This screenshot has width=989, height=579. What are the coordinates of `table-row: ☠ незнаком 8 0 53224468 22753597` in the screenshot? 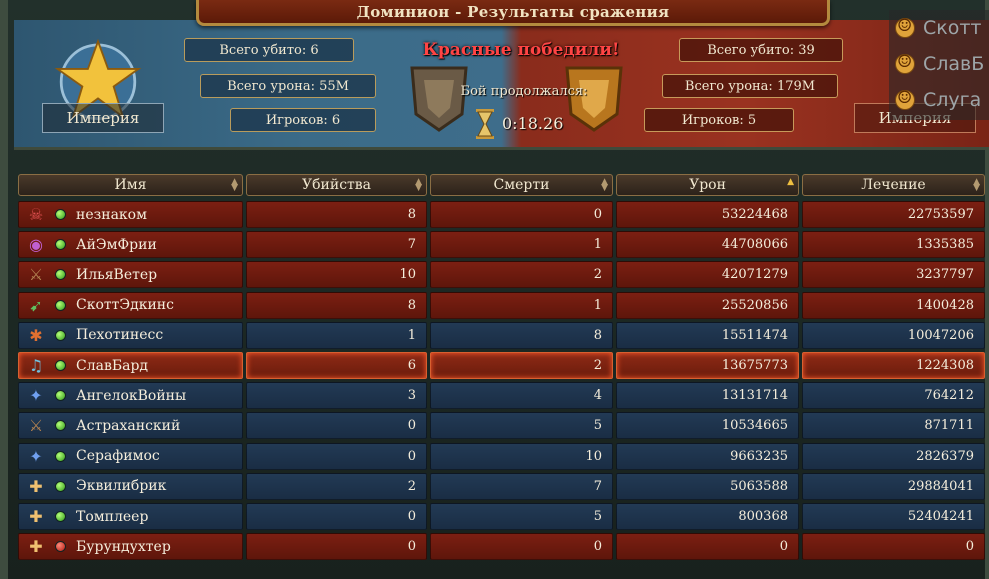 It's located at (501, 214).